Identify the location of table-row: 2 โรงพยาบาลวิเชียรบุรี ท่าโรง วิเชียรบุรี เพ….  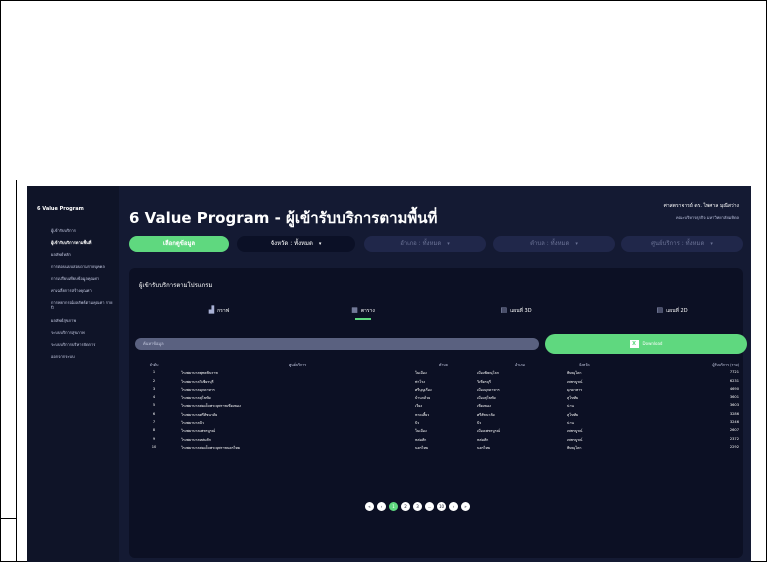
(441, 383).